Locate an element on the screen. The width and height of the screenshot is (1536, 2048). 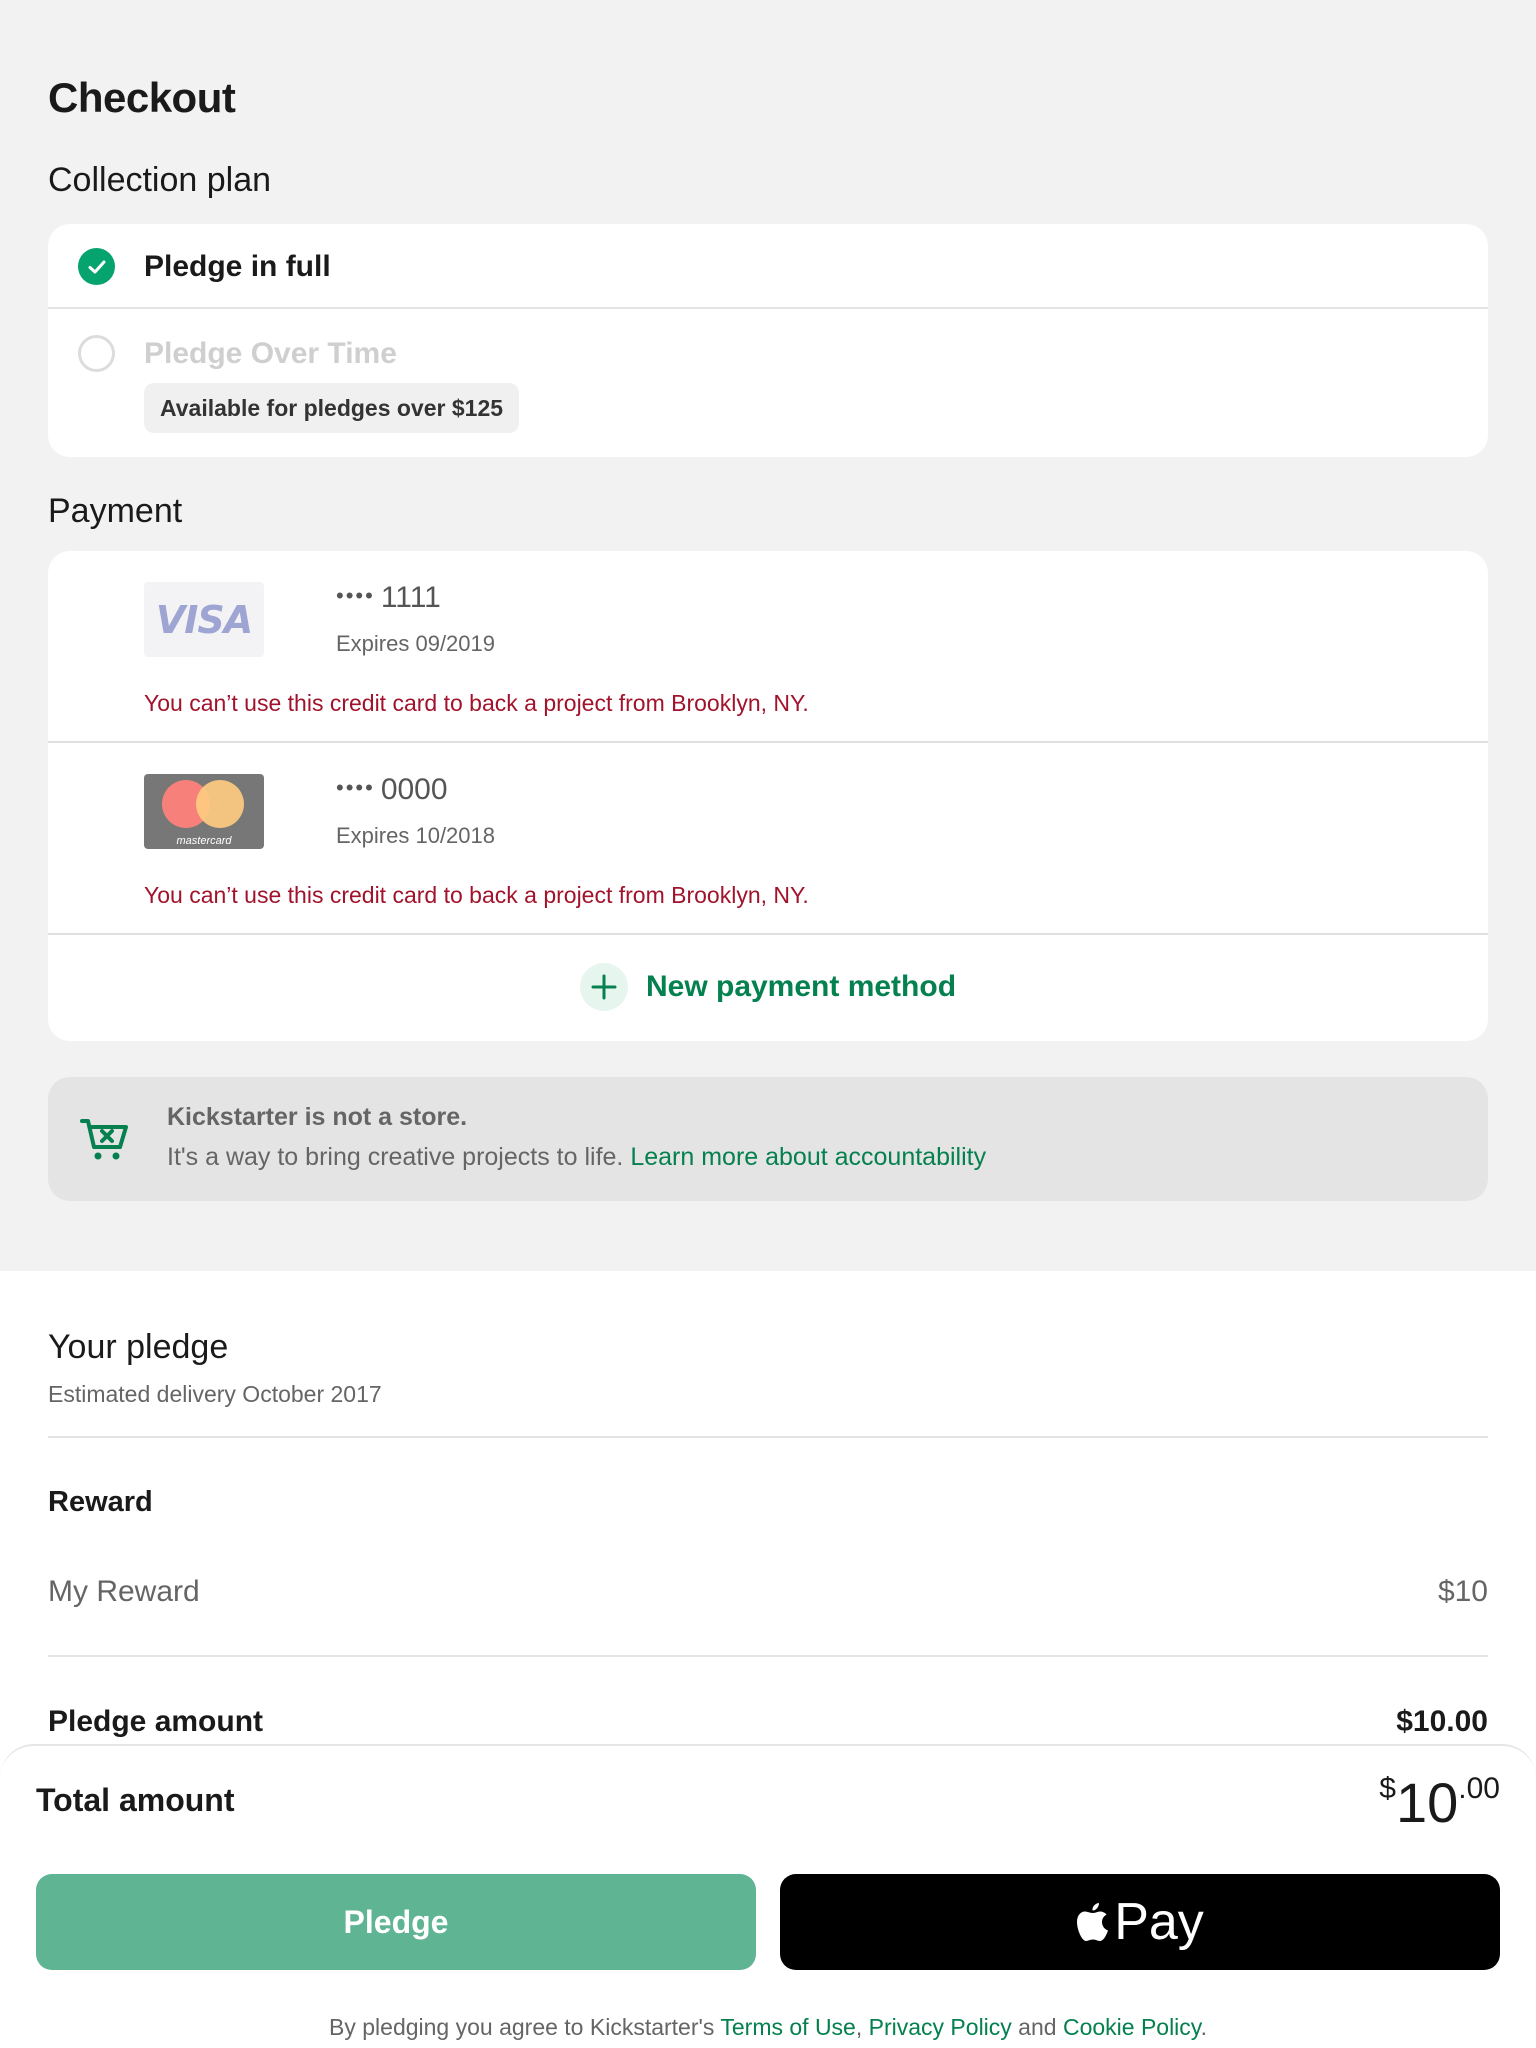
apple-pay-mark: Pay is located at coordinates (1140, 1922).